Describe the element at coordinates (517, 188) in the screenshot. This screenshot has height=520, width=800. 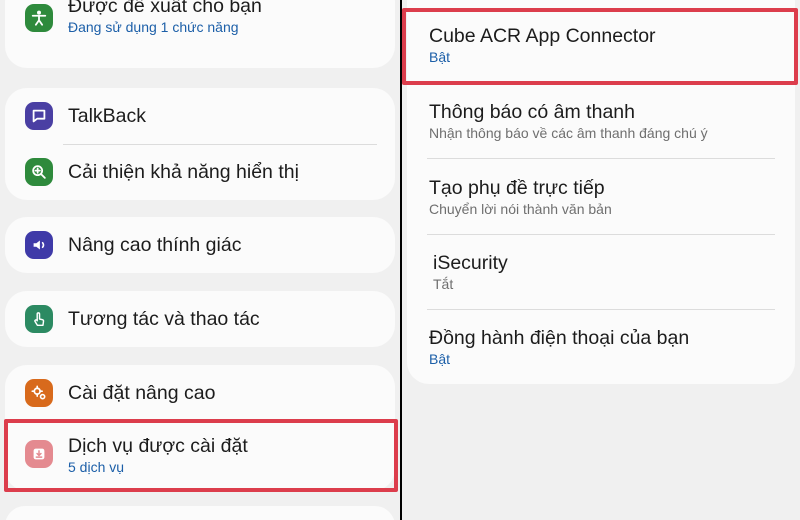
I see `item-title: Tạo phụ đề trực tiếp` at that location.